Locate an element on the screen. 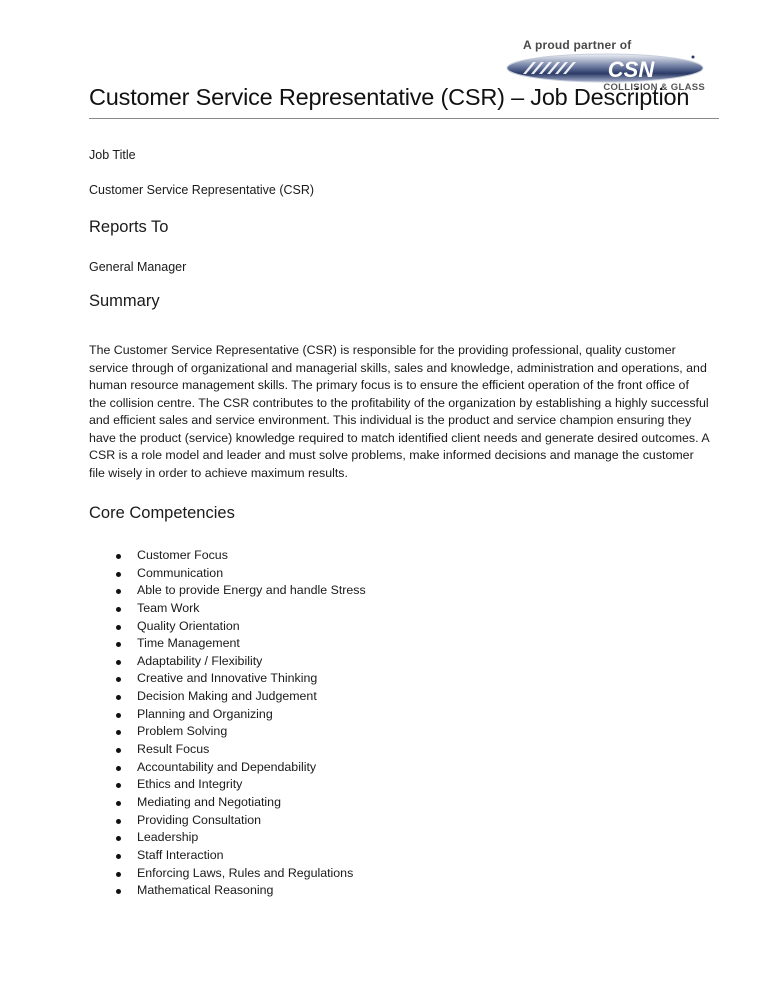 This screenshot has width=768, height=994. list-item: Enforcing Laws, Rules and Regulations is located at coordinates (227, 874).